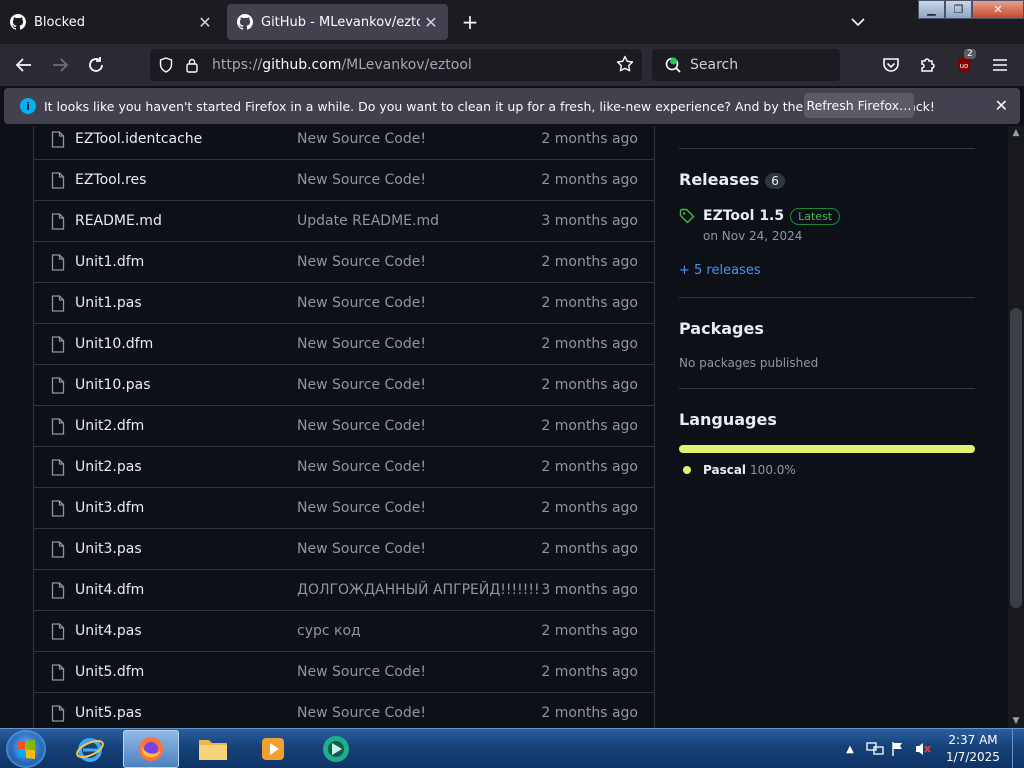  Describe the element at coordinates (192, 65) in the screenshot. I see `lock-icon` at that location.